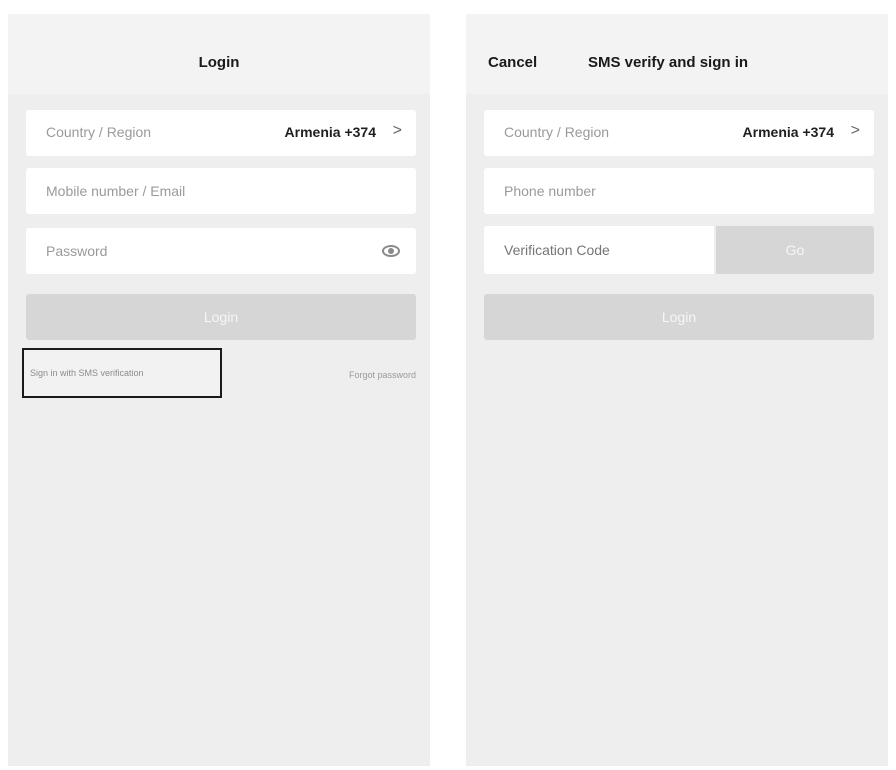 Image resolution: width=896 pixels, height=770 pixels. Describe the element at coordinates (604, 250) in the screenshot. I see `verification-code-input` at that location.